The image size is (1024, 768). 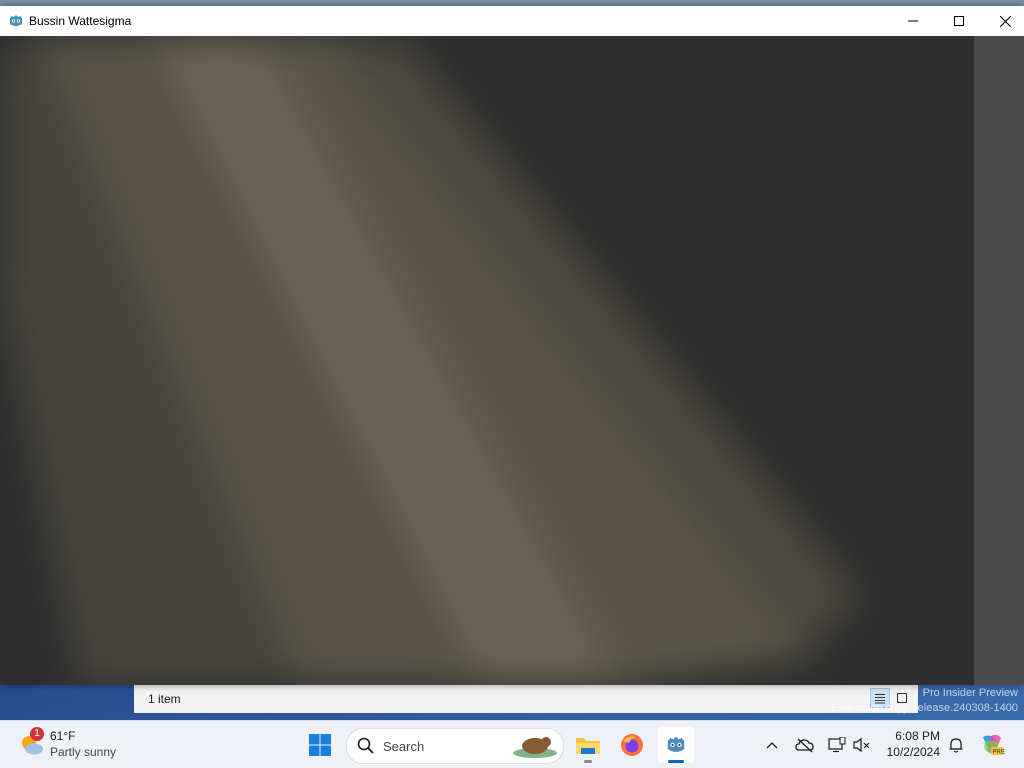 I want to click on close-icon, so click(x=1005, y=21).